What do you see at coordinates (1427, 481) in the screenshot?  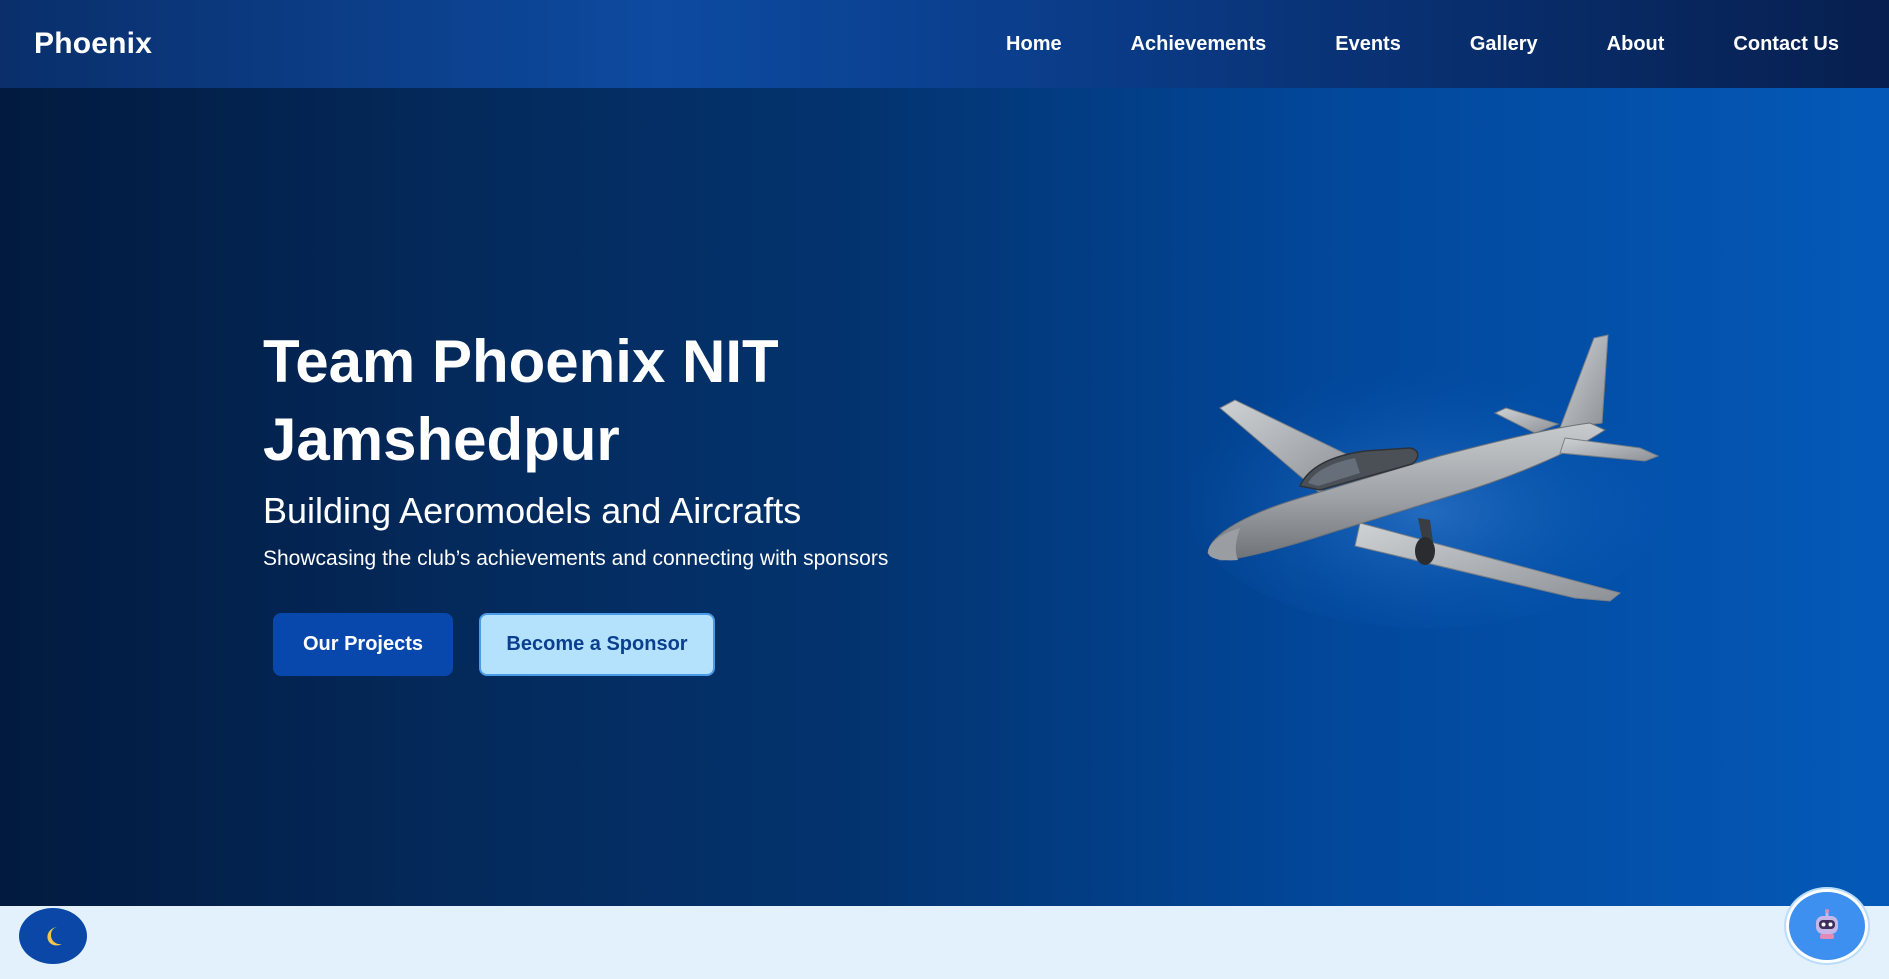 I see `aircraft-model-icon` at bounding box center [1427, 481].